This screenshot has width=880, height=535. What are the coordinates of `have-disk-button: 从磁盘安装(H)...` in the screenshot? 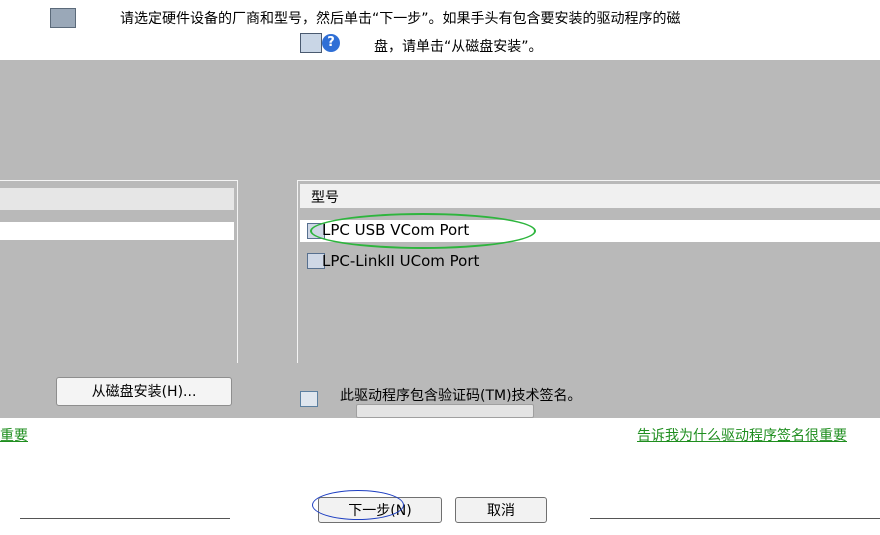 It's located at (144, 391).